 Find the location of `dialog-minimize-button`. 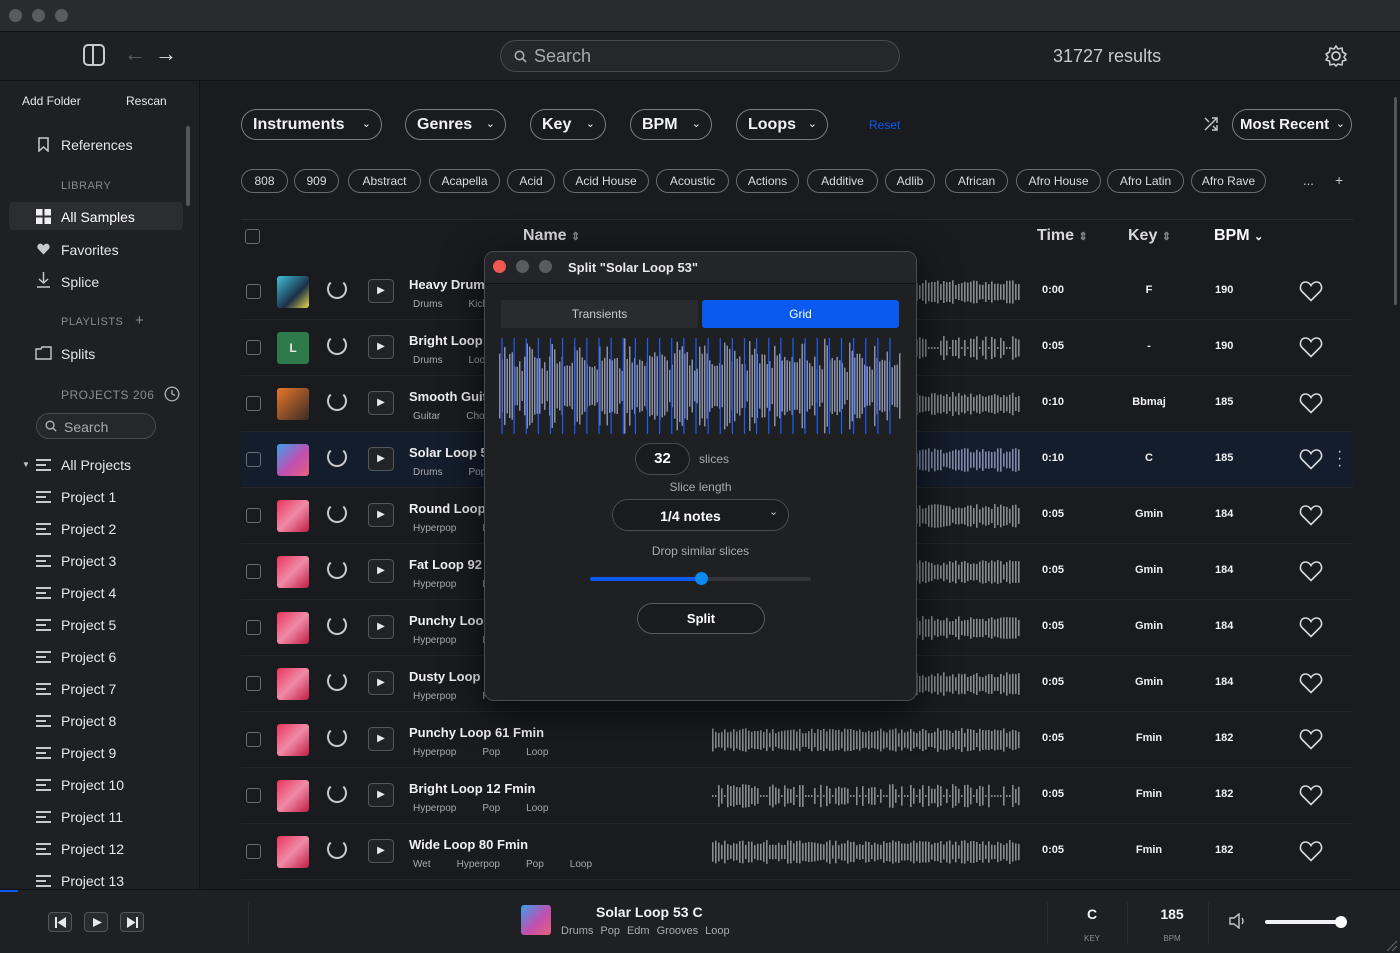

dialog-minimize-button is located at coordinates (522, 266).